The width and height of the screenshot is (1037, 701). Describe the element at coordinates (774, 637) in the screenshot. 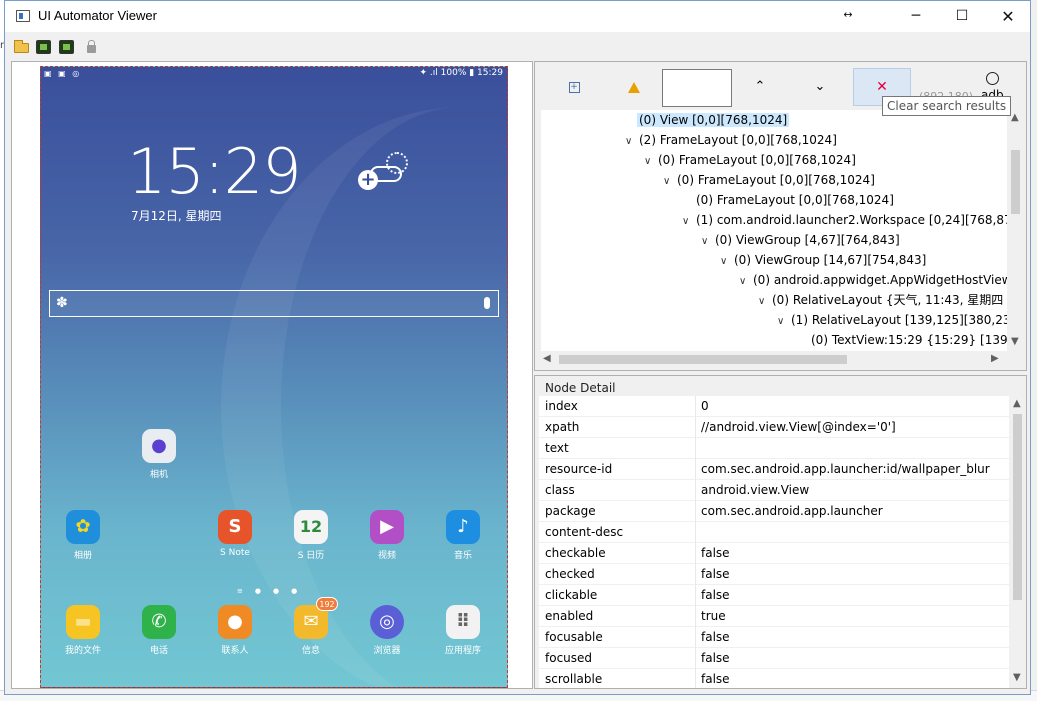

I see `table-row: focusable false` at that location.